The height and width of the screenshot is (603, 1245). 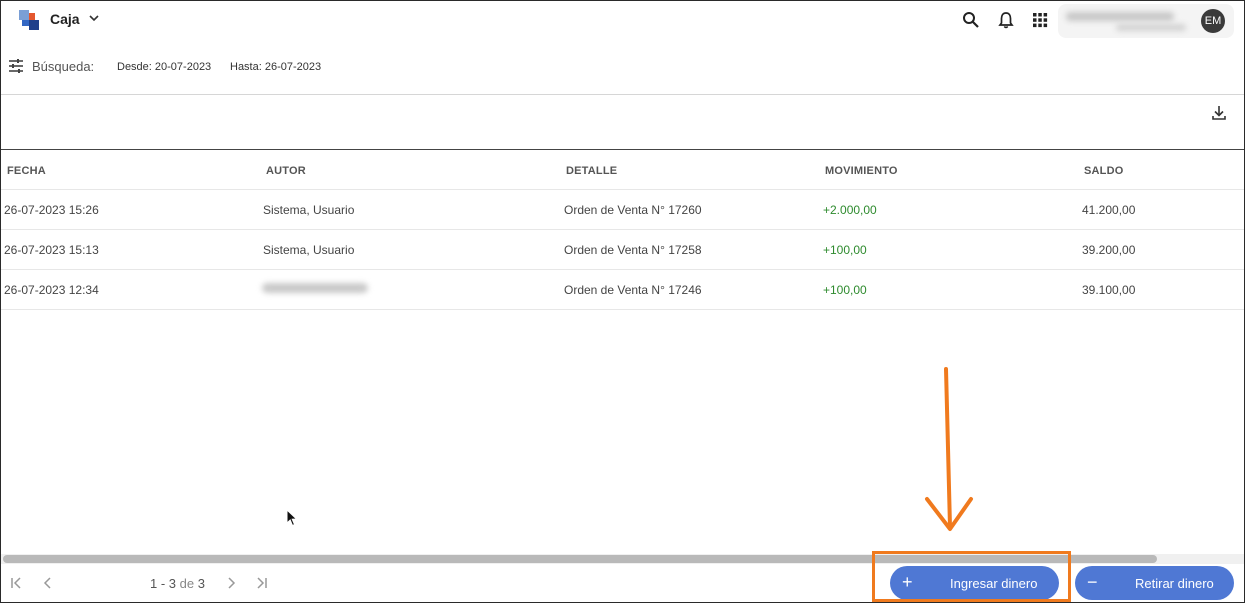 I want to click on cell-fecha: 26-07-2023 12:34, so click(x=51, y=290).